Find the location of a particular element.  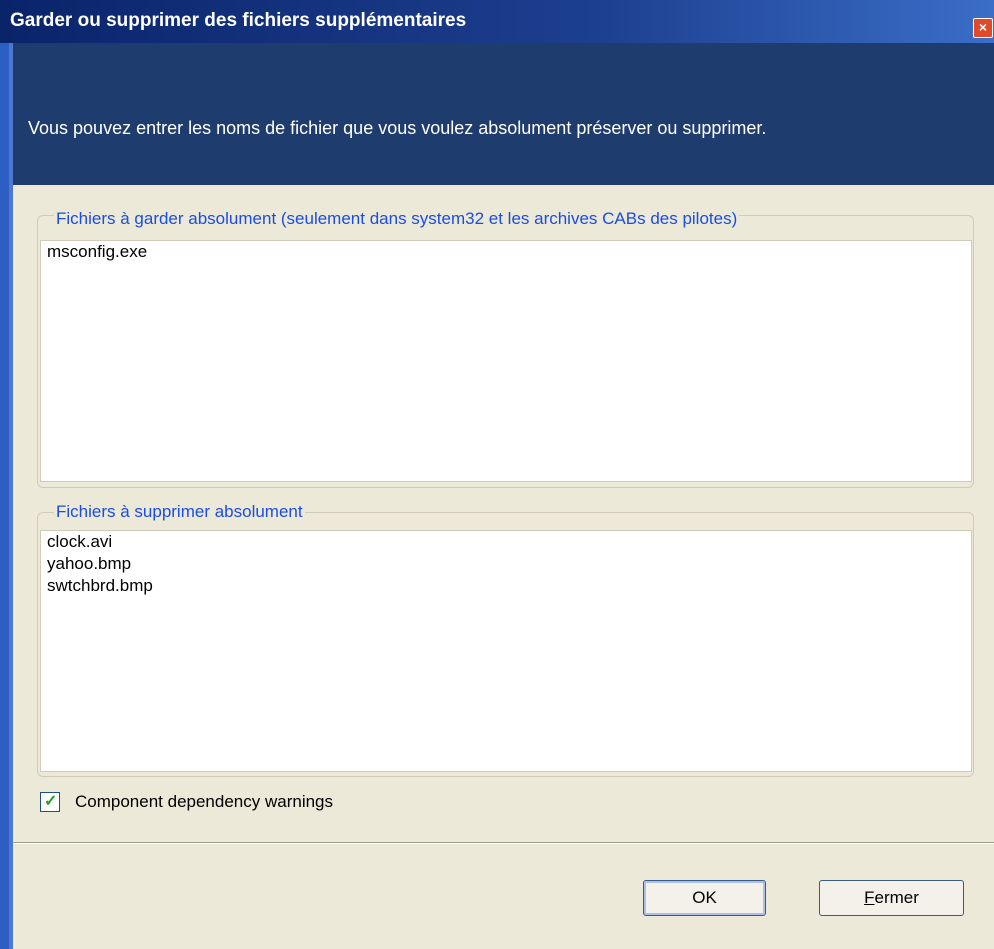

button-divider is located at coordinates (503, 843).